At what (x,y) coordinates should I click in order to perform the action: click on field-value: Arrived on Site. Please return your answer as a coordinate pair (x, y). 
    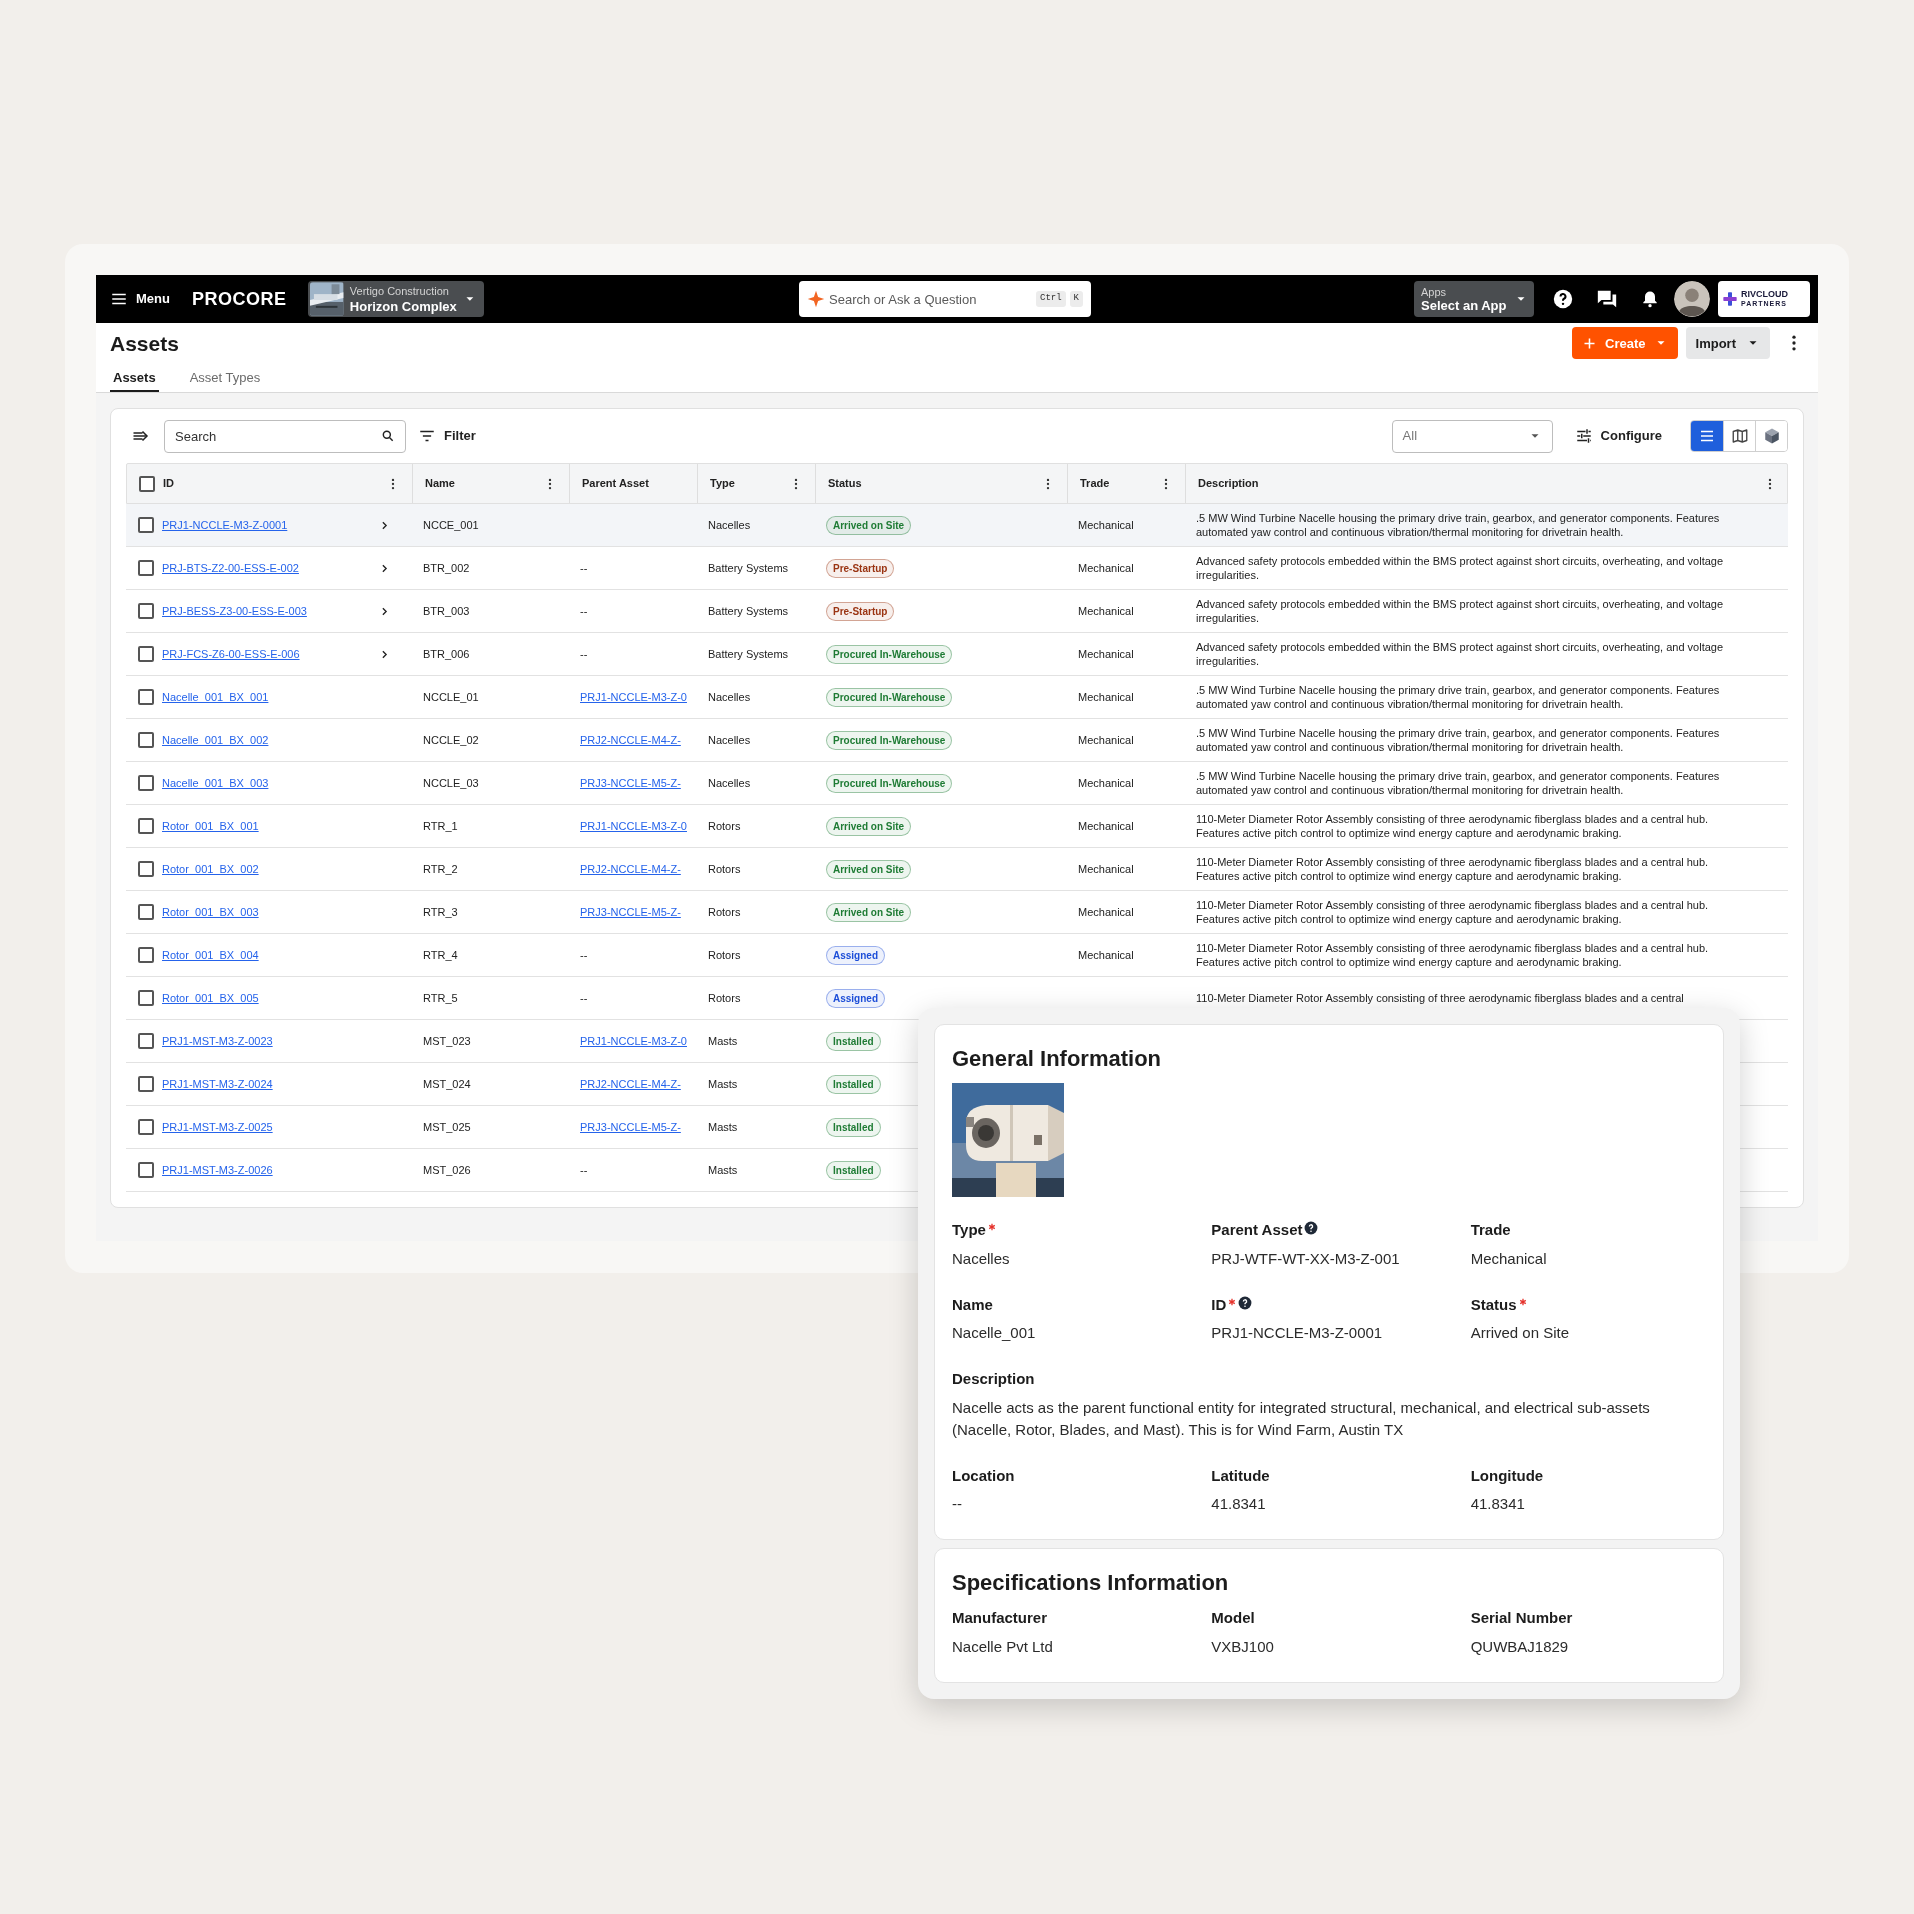
    Looking at the image, I should click on (1520, 1333).